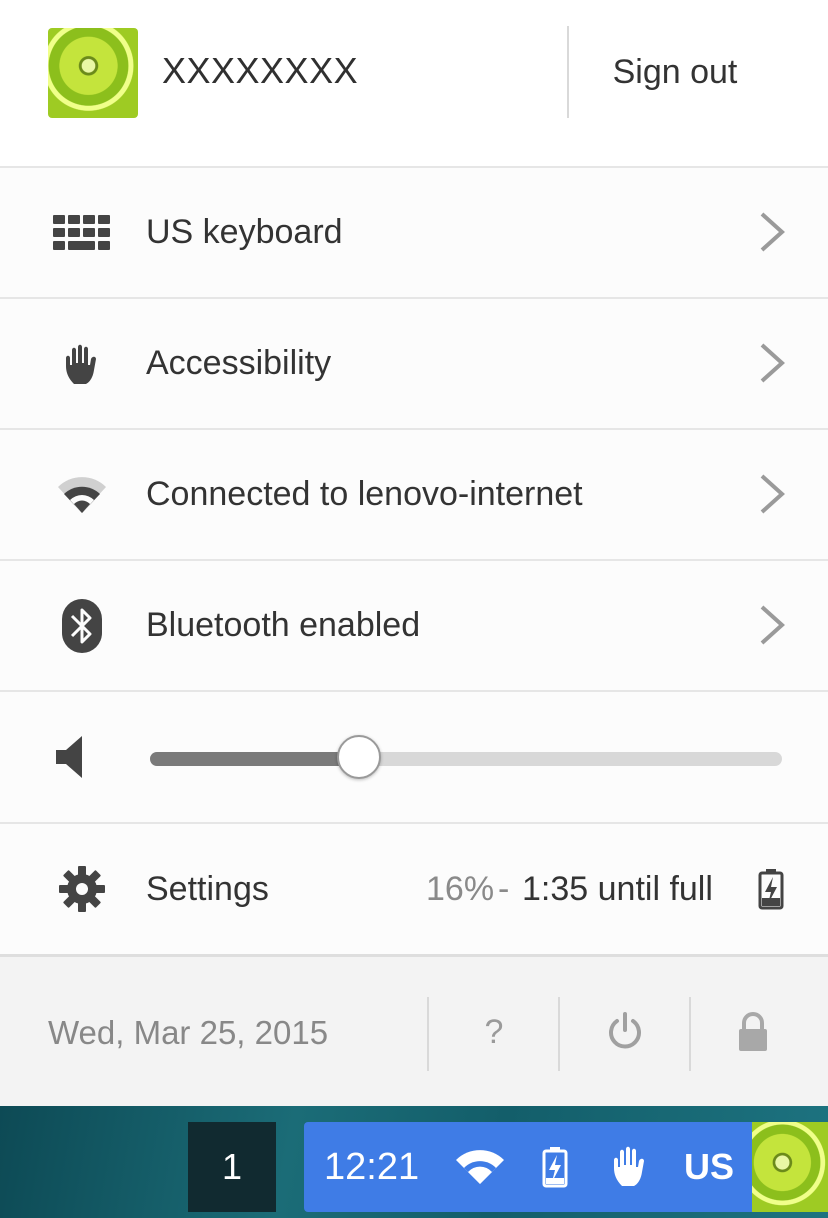 The width and height of the screenshot is (828, 1218). What do you see at coordinates (494, 1032) in the screenshot?
I see `help-button: ?` at bounding box center [494, 1032].